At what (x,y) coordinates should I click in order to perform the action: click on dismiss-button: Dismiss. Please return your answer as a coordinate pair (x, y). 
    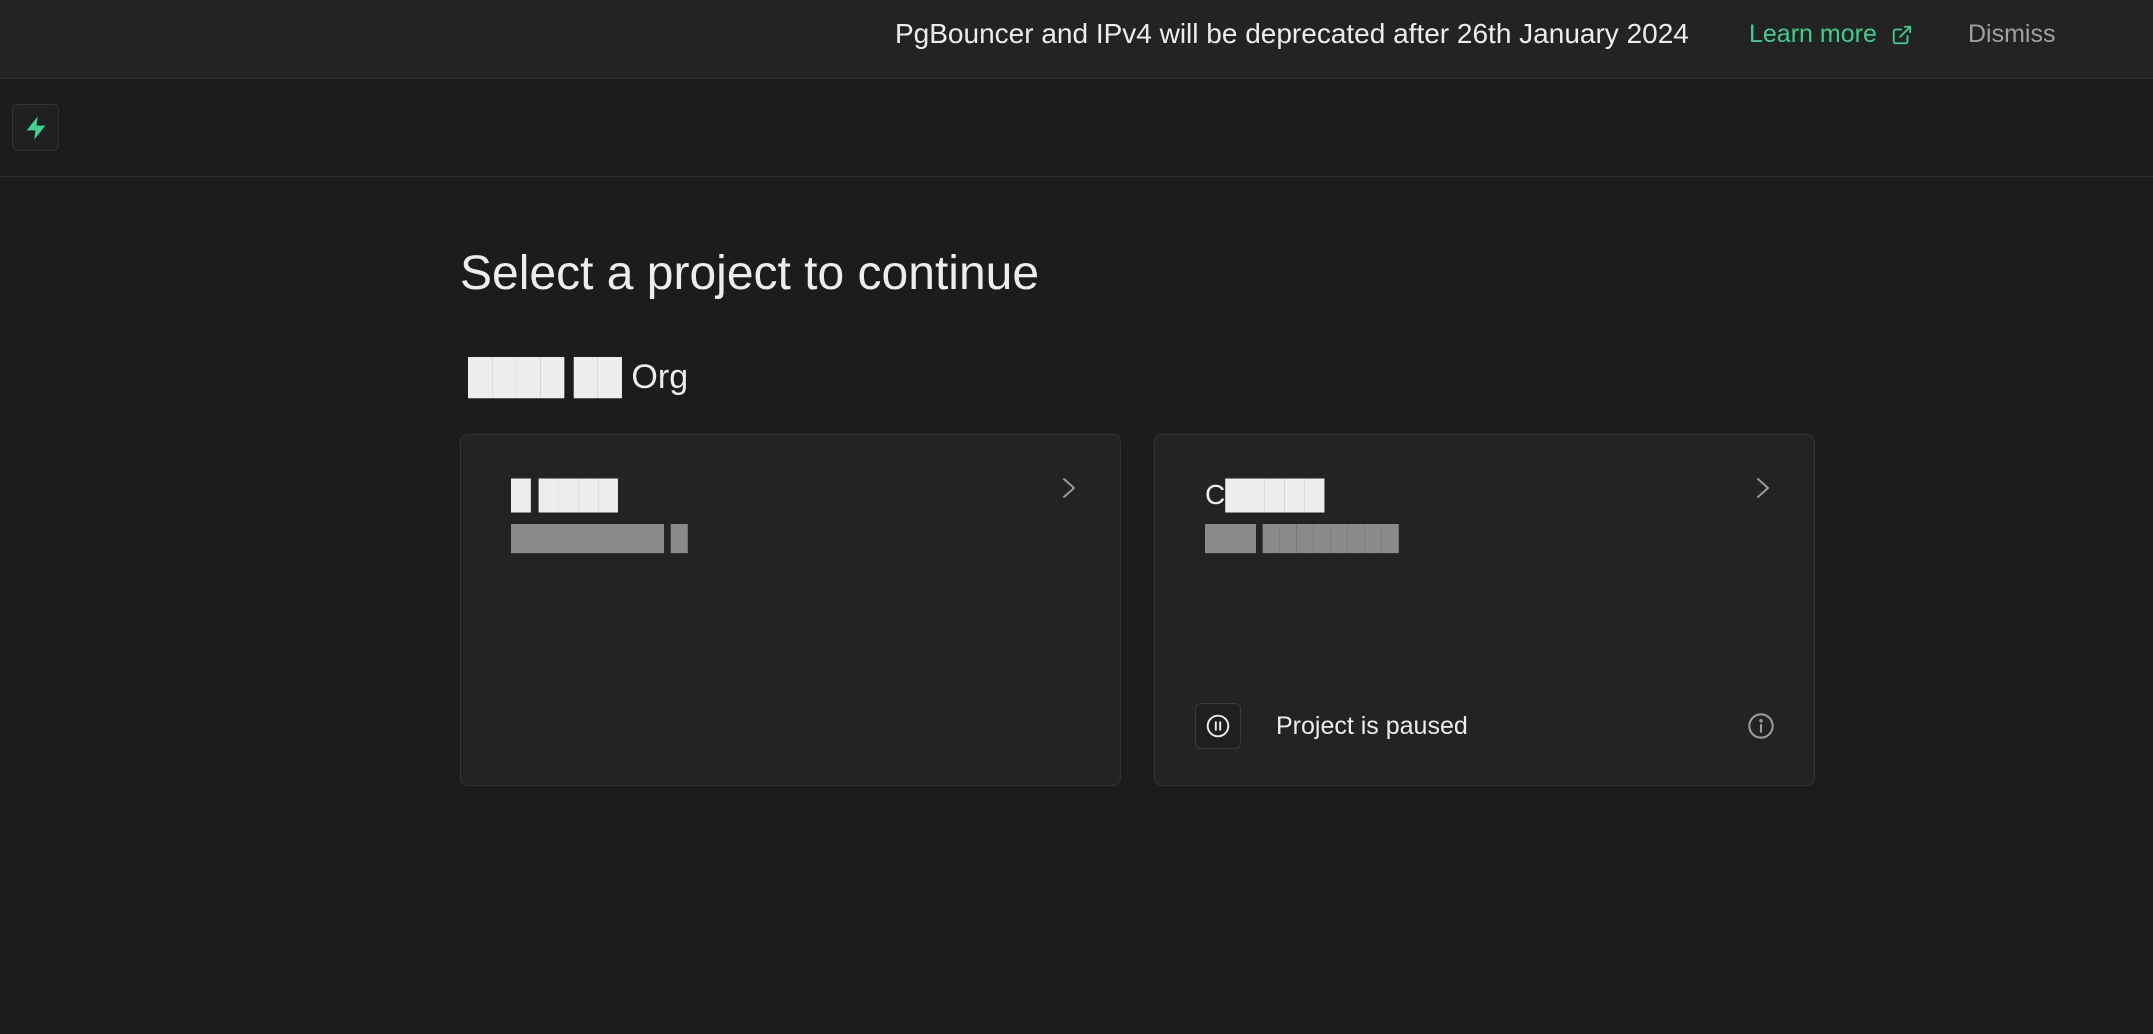
    Looking at the image, I should click on (2012, 34).